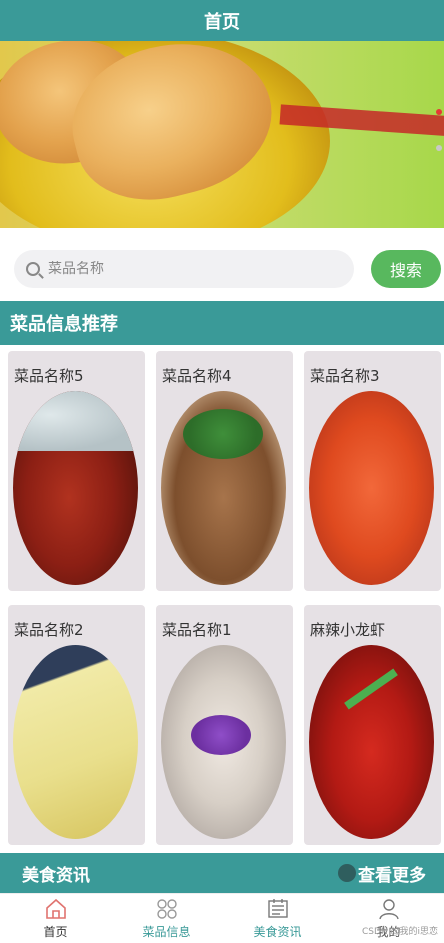 The image size is (444, 943). What do you see at coordinates (348, 630) in the screenshot?
I see `dish-name: 麻辣小龙虾` at bounding box center [348, 630].